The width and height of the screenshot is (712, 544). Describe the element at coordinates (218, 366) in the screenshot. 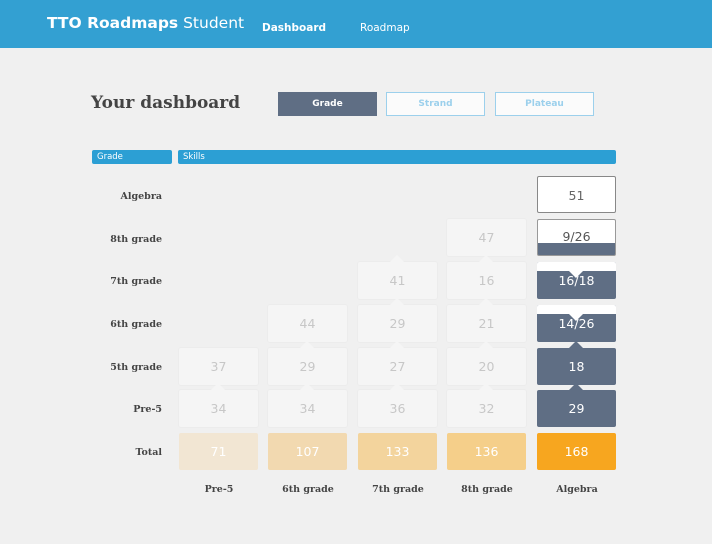

I see `cell-5th-pre5: 37` at that location.